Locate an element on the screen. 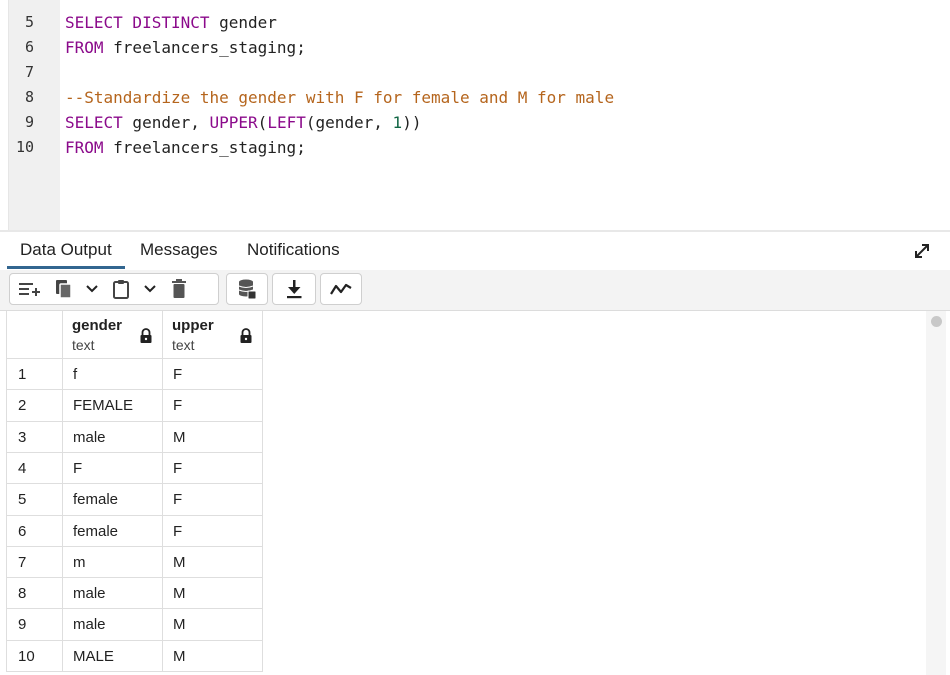 The image size is (950, 675). line-number: 5 is located at coordinates (29, 22).